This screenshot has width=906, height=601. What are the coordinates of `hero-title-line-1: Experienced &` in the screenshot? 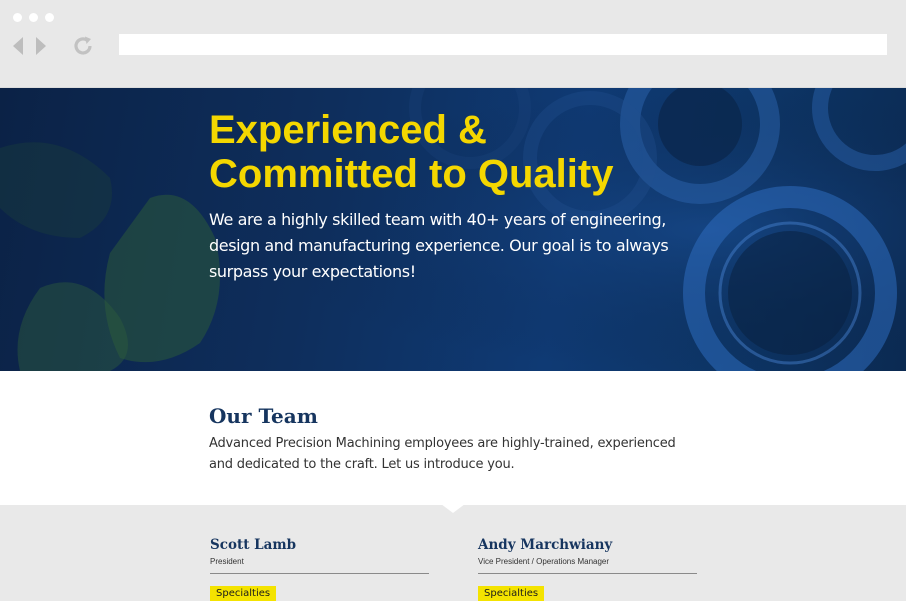 It's located at (348, 130).